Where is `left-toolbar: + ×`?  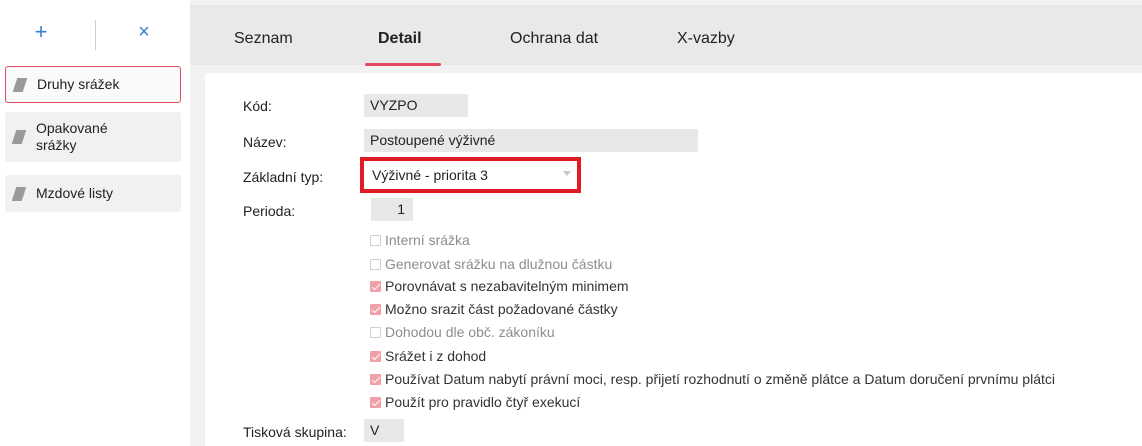 left-toolbar: + × is located at coordinates (95, 30).